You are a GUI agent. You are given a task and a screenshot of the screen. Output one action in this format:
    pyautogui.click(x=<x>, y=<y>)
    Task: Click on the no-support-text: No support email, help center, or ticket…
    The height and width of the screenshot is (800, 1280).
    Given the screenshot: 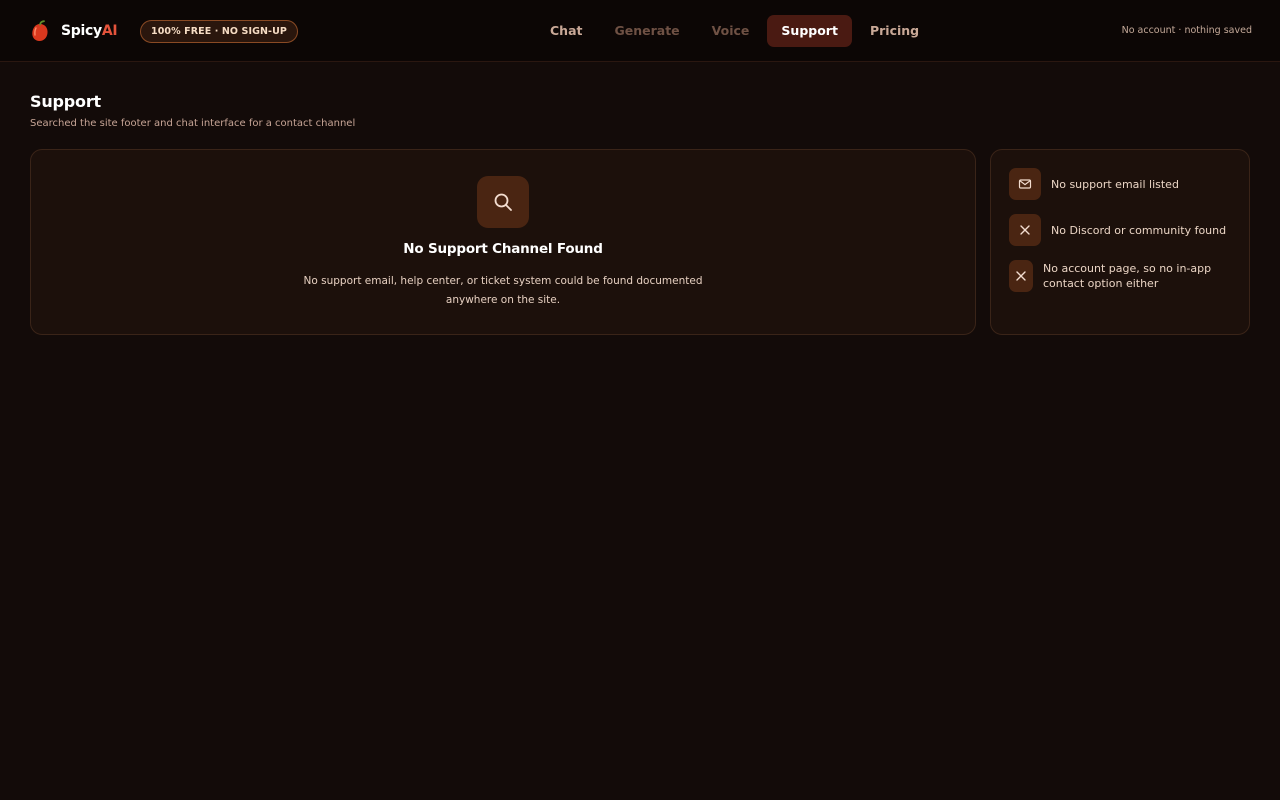 What is the action you would take?
    pyautogui.click(x=503, y=290)
    